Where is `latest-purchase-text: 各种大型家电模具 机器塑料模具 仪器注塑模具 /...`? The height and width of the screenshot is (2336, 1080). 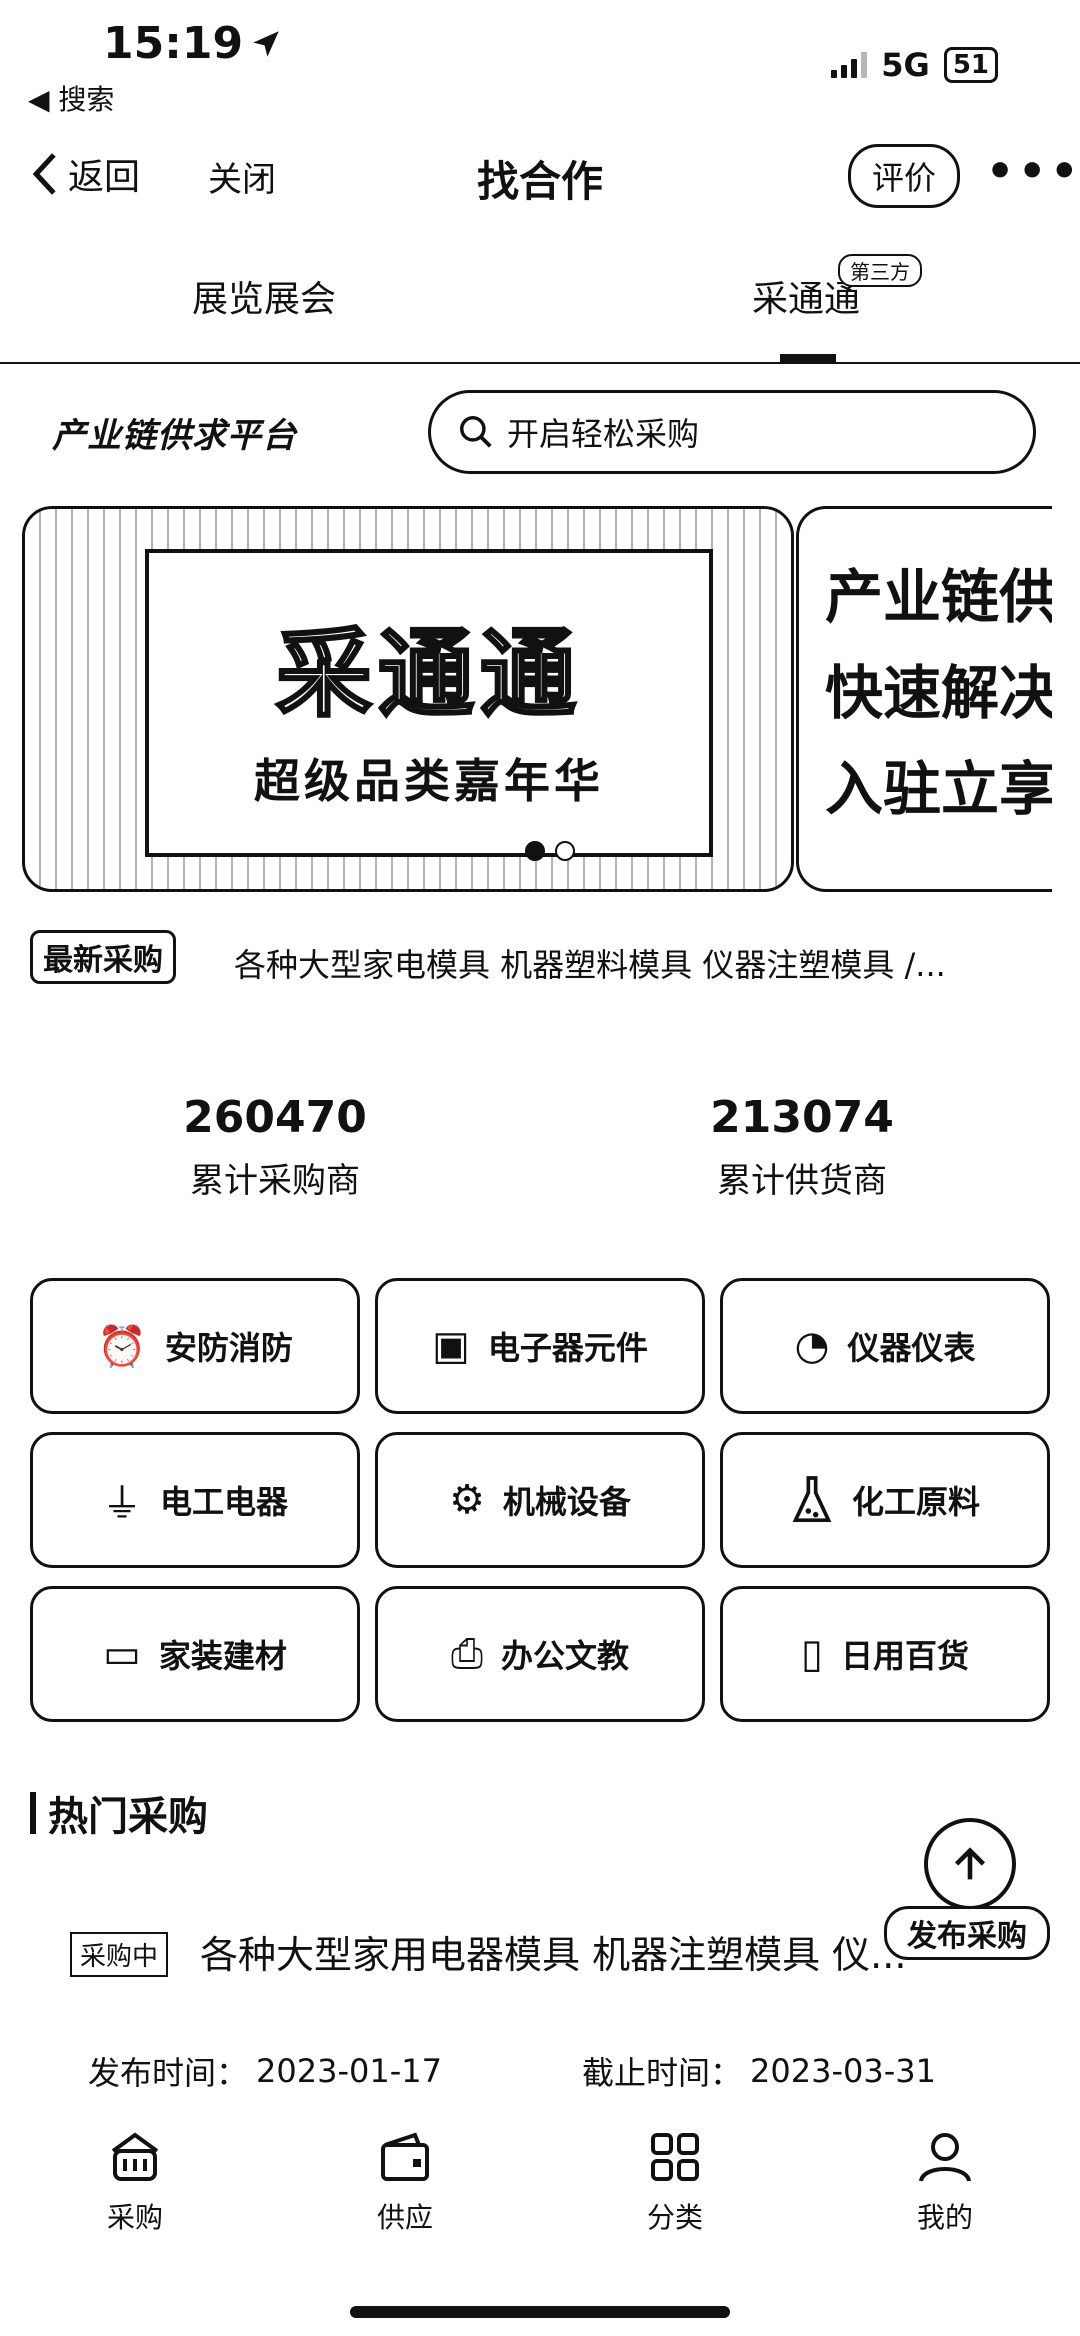 latest-purchase-text: 各种大型家电模具 机器塑料模具 仪器注塑模具 /... is located at coordinates (629, 963).